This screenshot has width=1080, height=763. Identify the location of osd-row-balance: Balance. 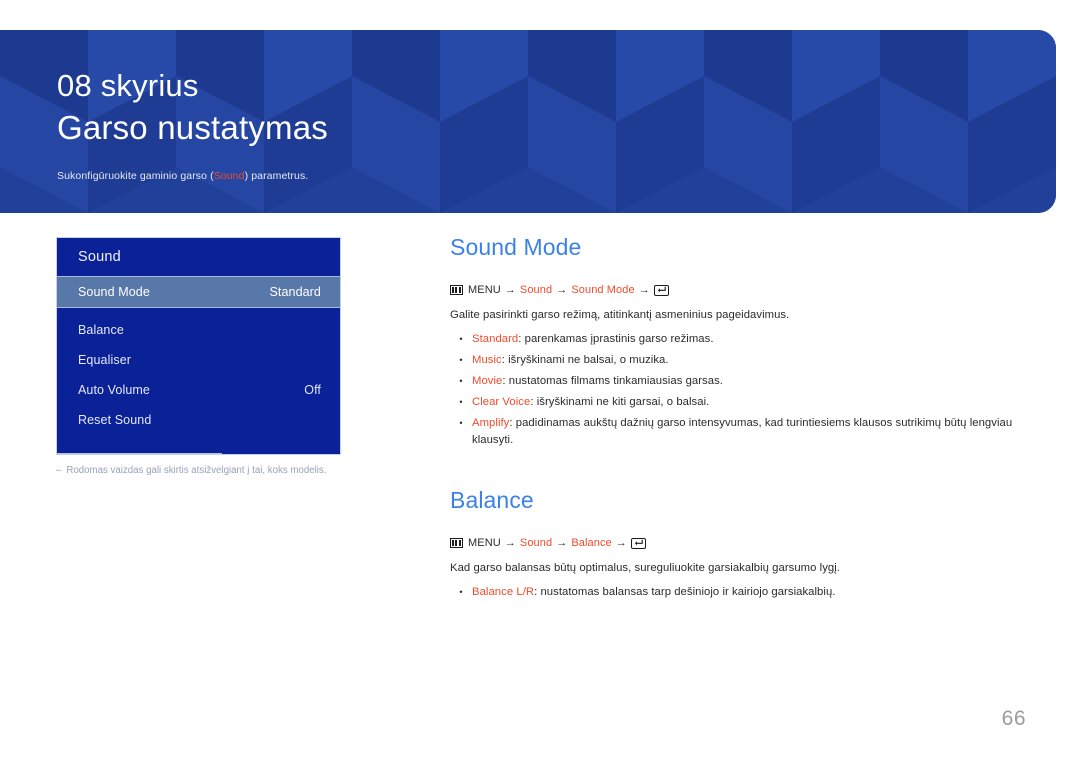
(198, 330).